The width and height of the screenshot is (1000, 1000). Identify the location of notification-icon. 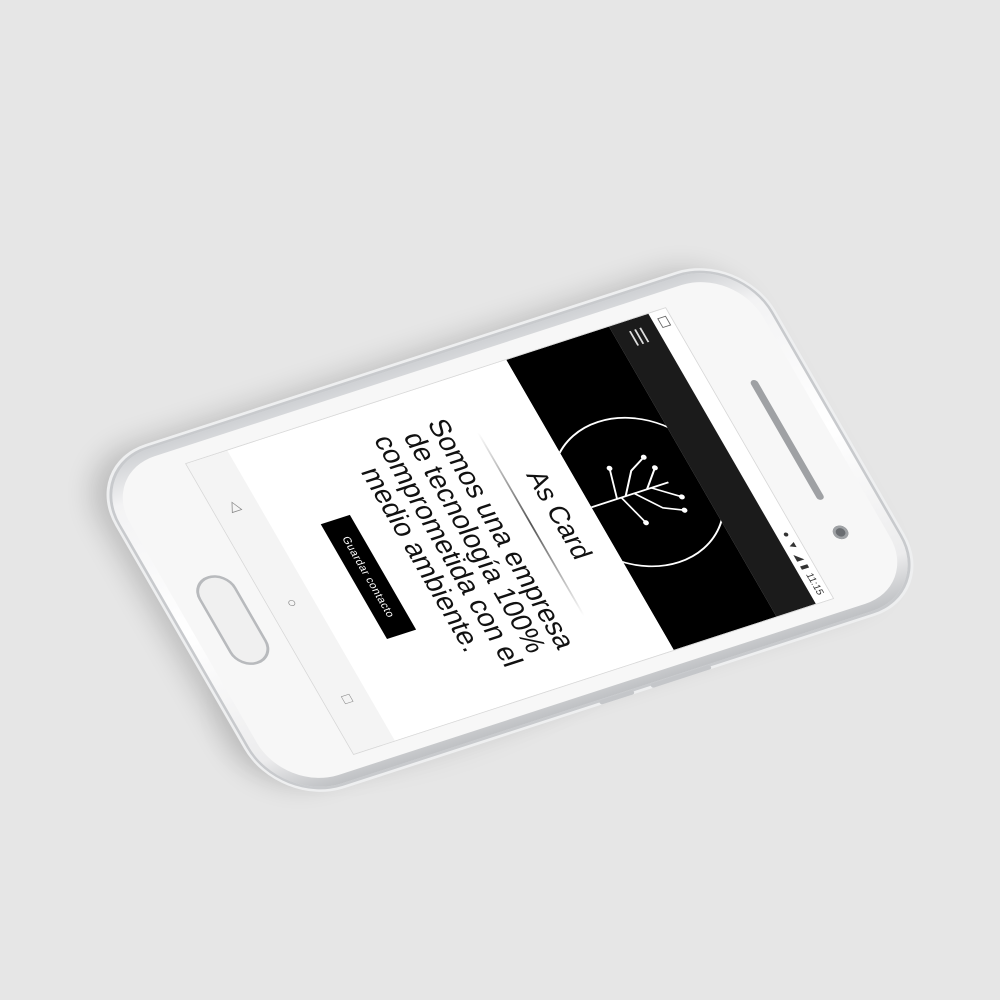
(664, 322).